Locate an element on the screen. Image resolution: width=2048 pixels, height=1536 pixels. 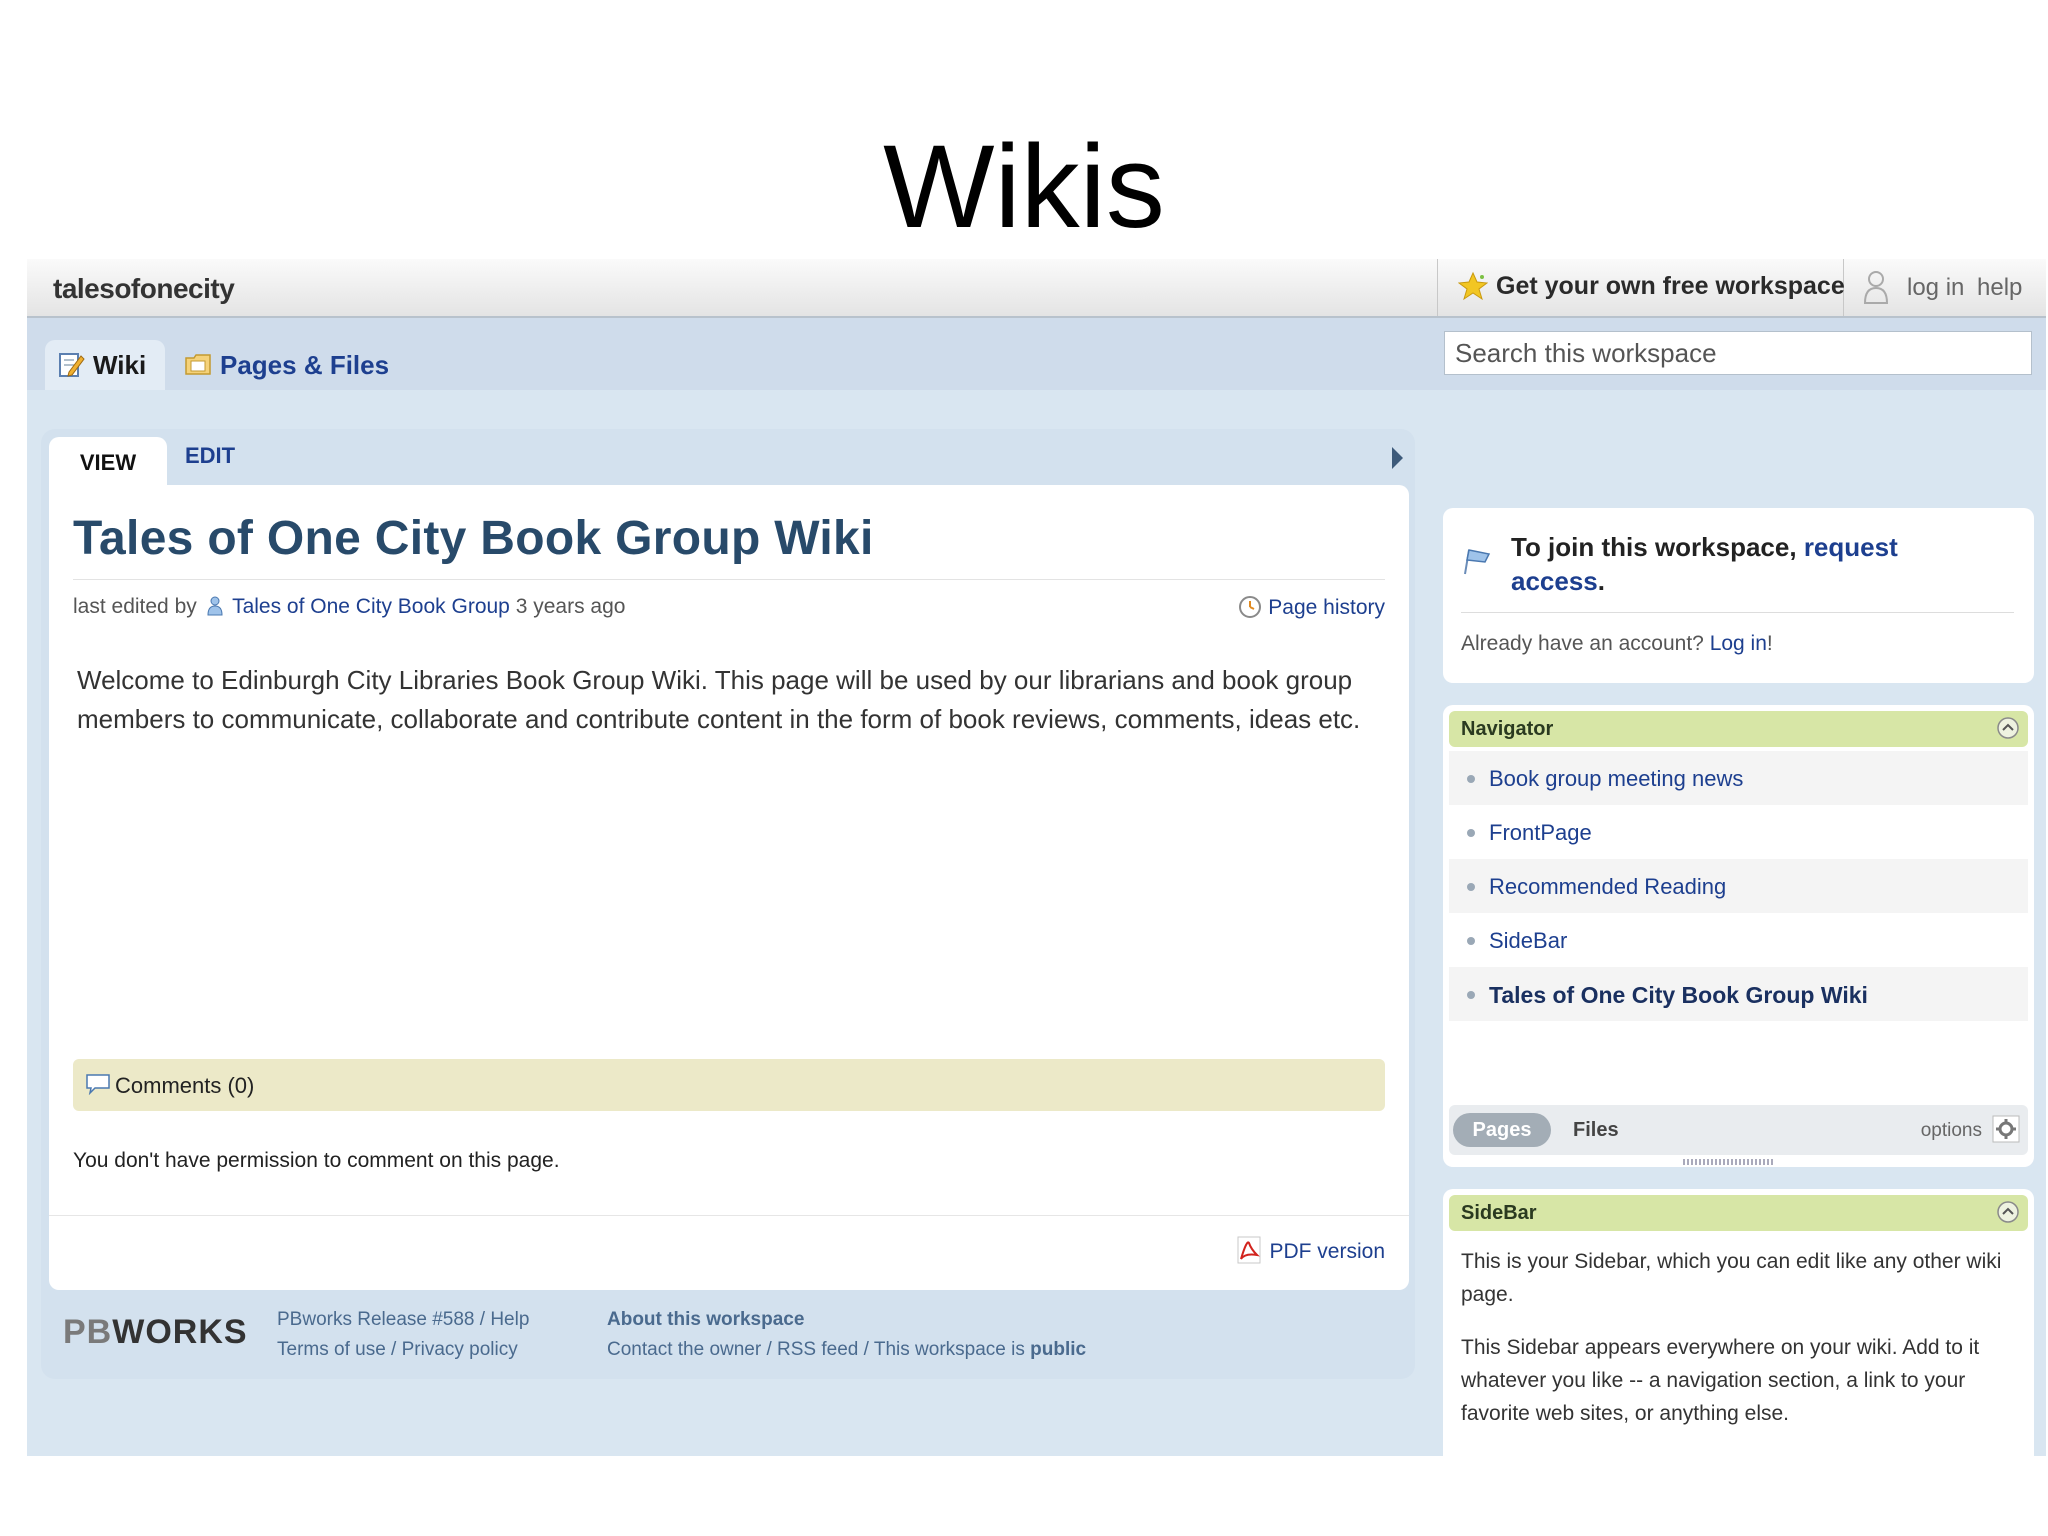
pdf-version-label: PDF version is located at coordinates (1327, 1251).